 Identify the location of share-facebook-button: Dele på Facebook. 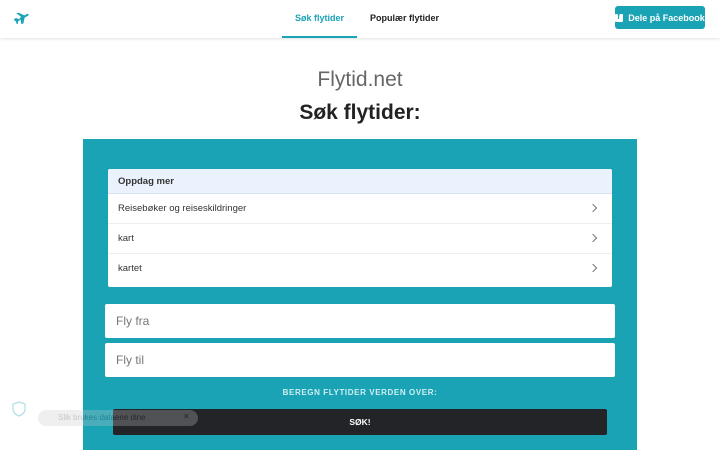
(660, 17).